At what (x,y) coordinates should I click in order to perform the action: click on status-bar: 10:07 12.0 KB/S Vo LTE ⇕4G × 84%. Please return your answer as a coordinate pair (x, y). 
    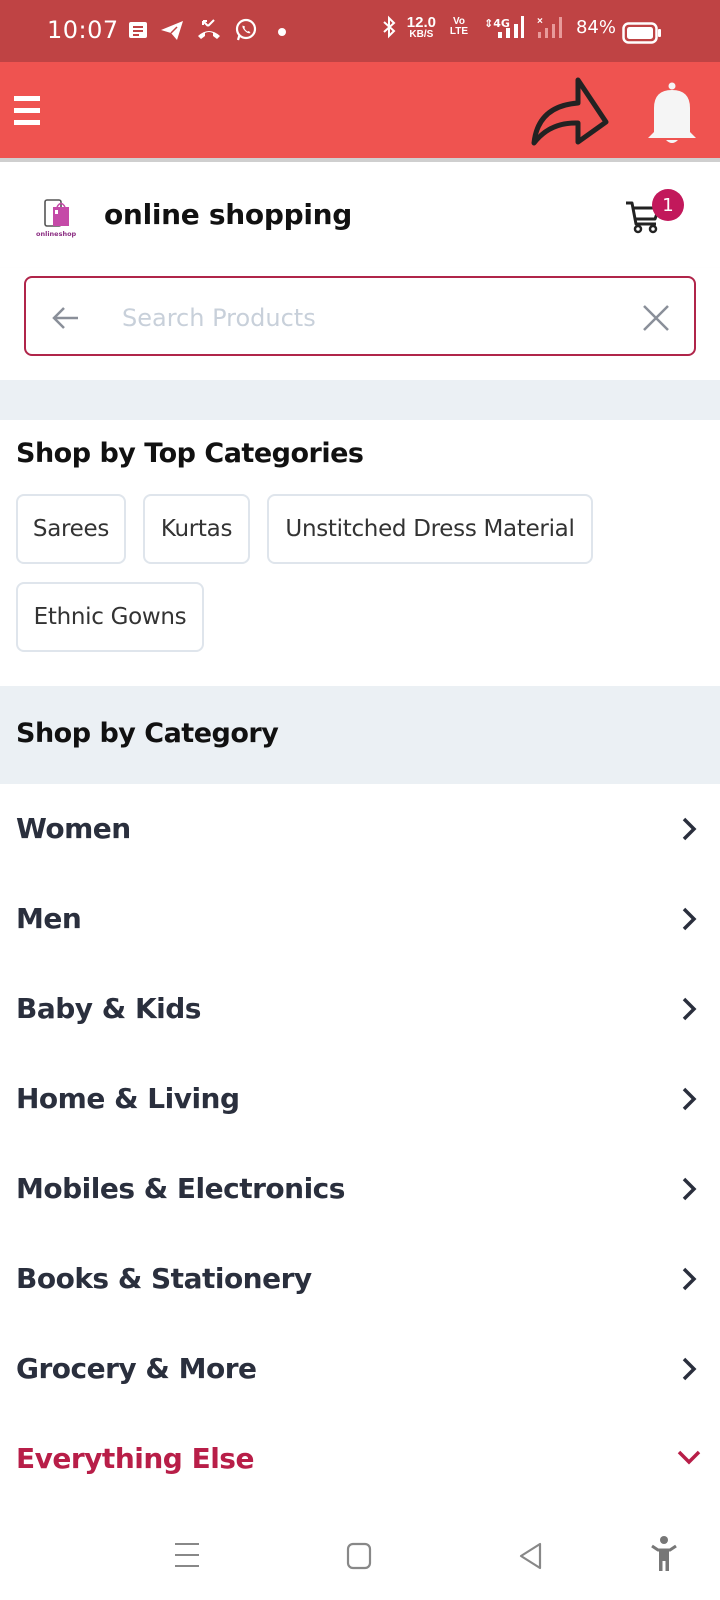
    Looking at the image, I should click on (360, 31).